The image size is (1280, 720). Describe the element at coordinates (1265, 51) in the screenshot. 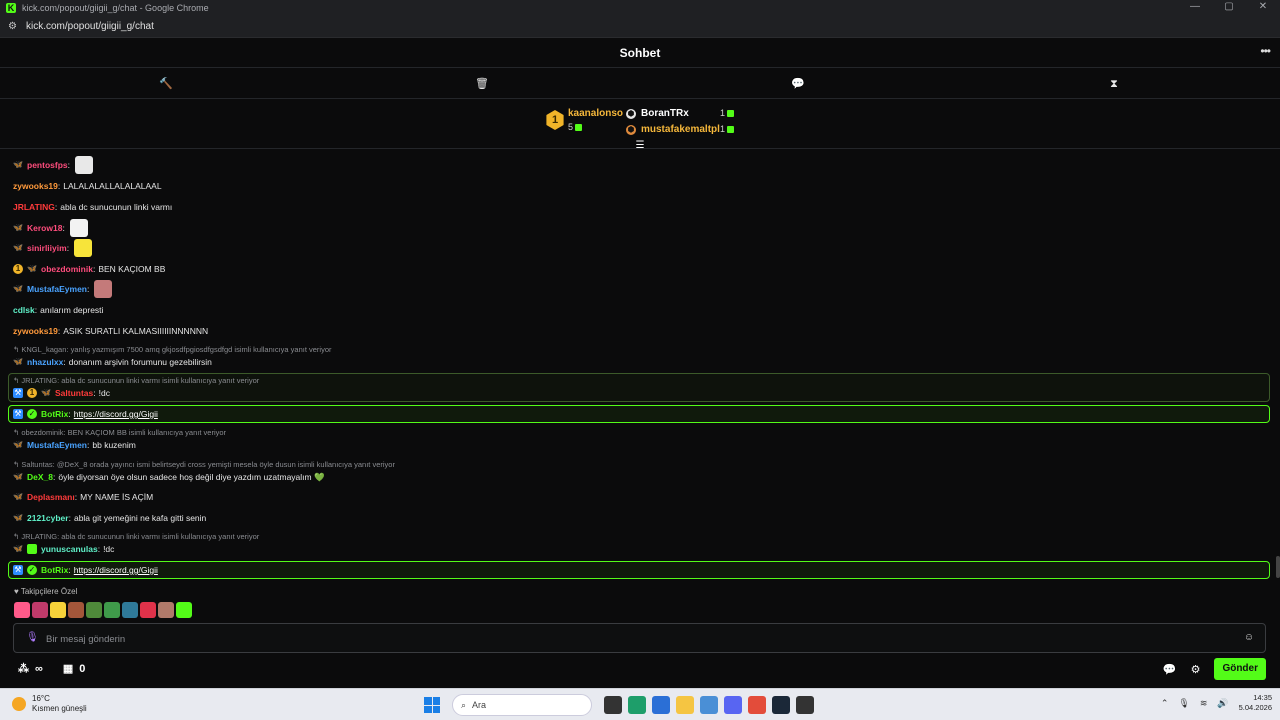

I see `more-icon: •••` at that location.